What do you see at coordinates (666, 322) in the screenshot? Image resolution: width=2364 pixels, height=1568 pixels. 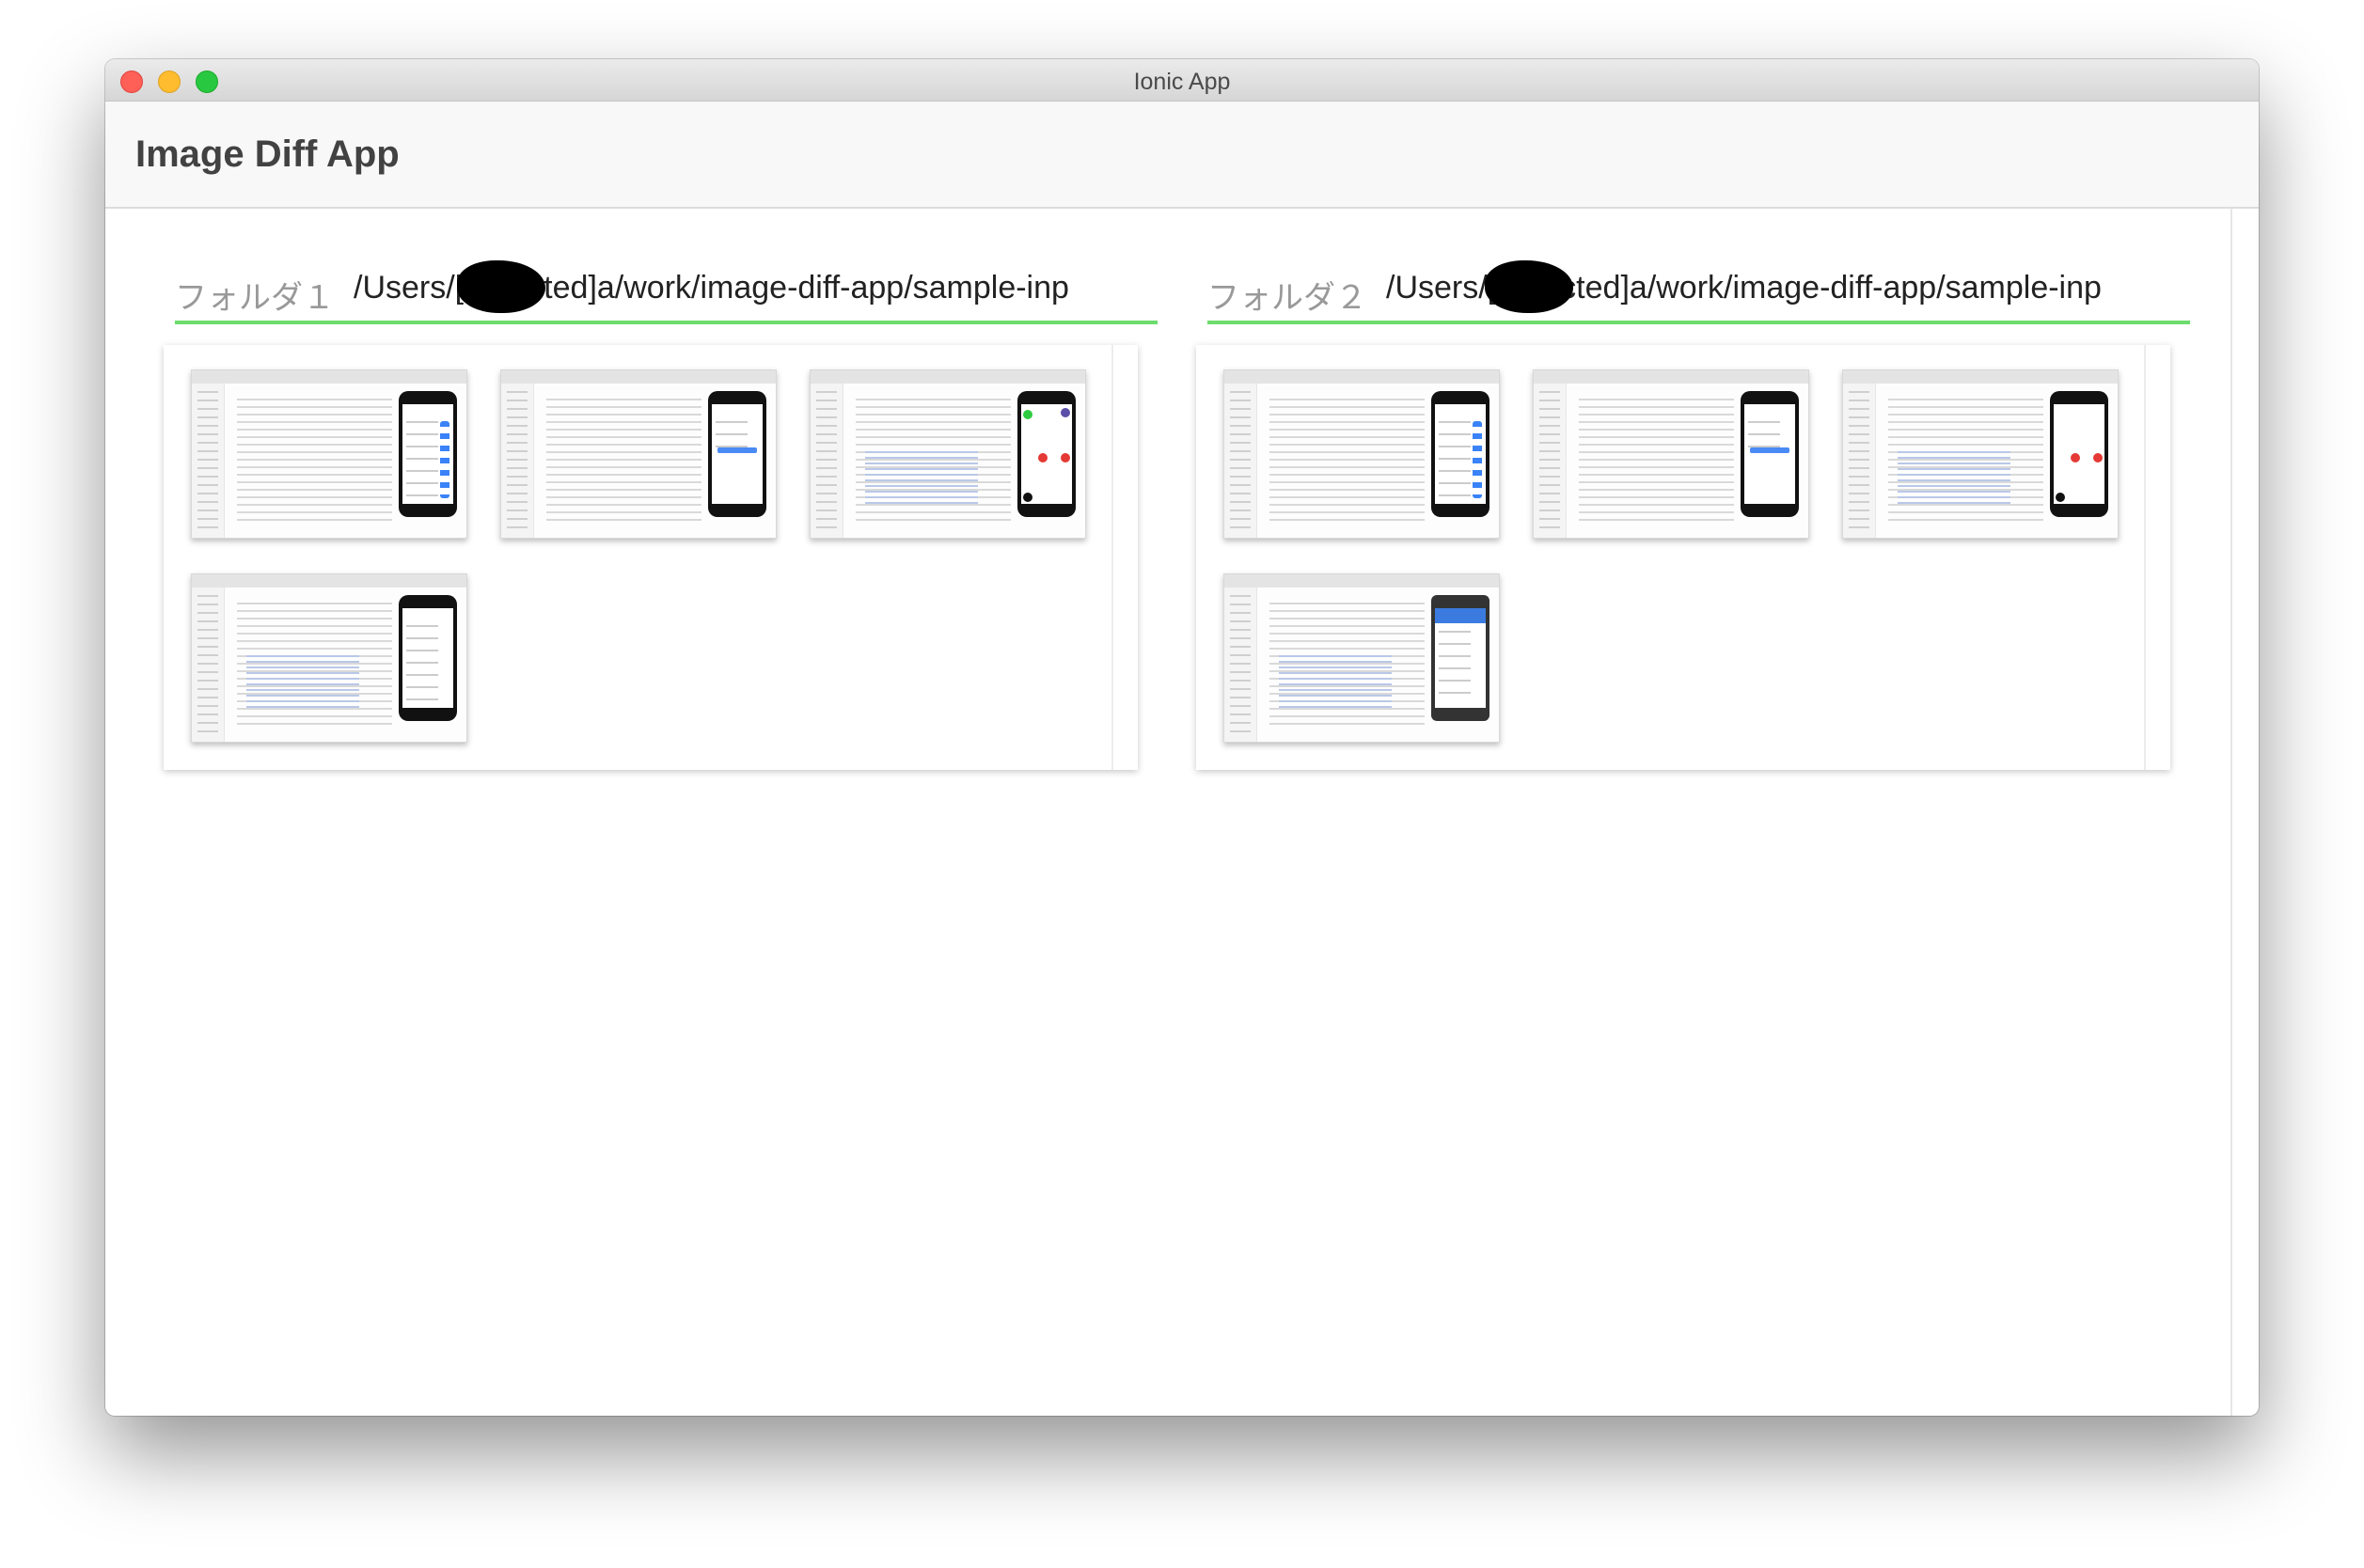 I see `folder-1-input-underline` at bounding box center [666, 322].